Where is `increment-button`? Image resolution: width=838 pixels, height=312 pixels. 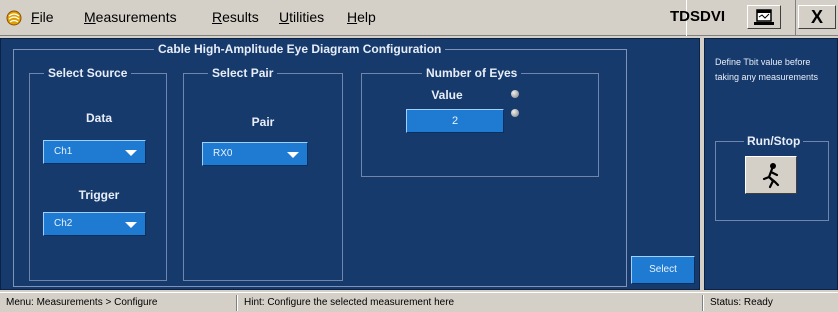
increment-button is located at coordinates (515, 94).